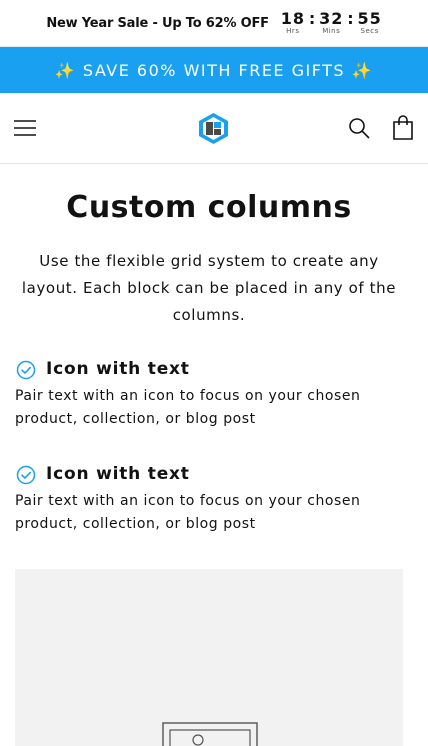 This screenshot has width=428, height=746. I want to click on image-placeholder-icon, so click(210, 734).